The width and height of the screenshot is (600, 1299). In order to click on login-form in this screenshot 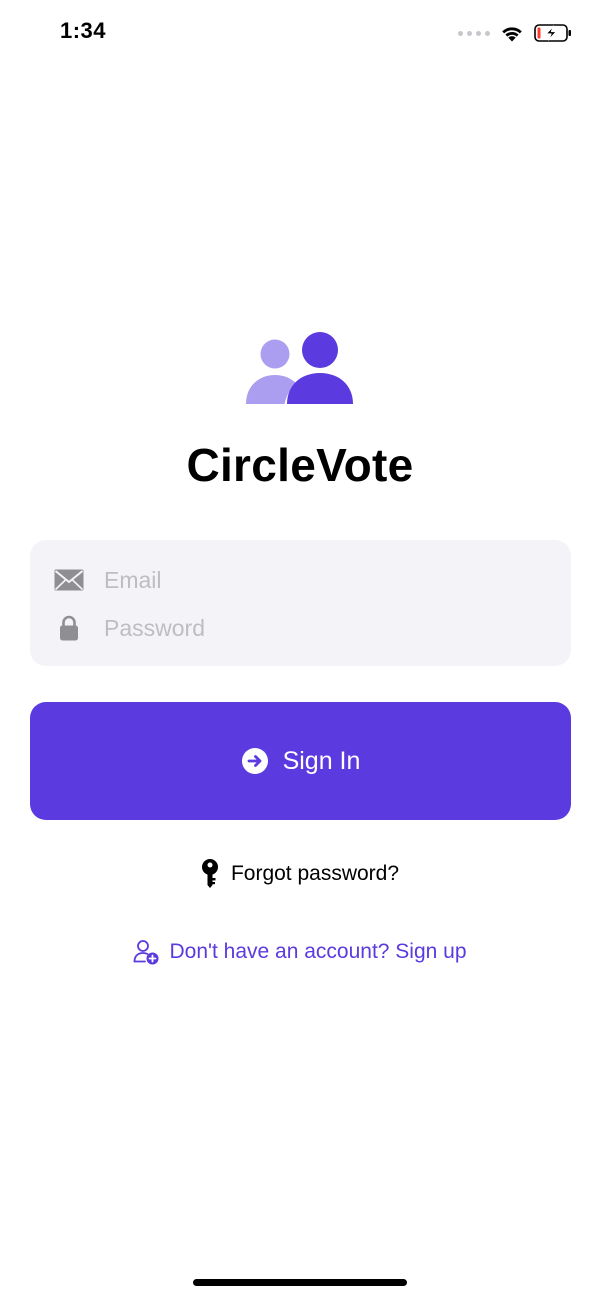, I will do `click(300, 603)`.